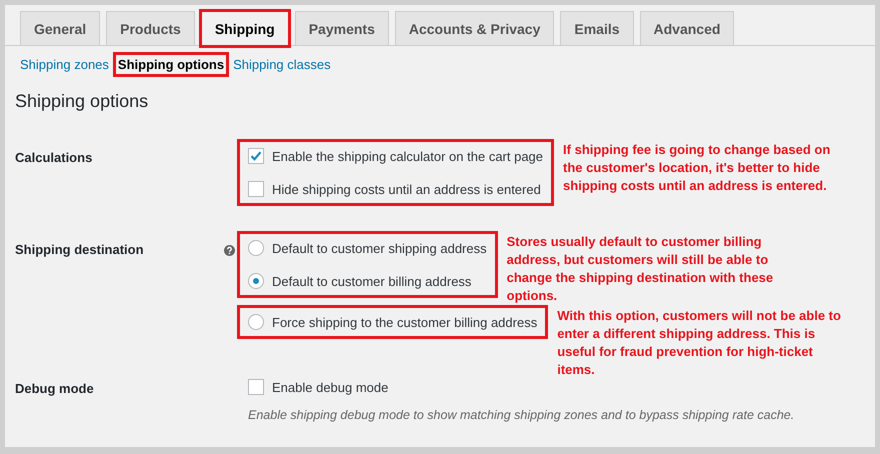 The image size is (880, 454). I want to click on option-label: Enable the shipping calculator on the cart page, so click(408, 156).